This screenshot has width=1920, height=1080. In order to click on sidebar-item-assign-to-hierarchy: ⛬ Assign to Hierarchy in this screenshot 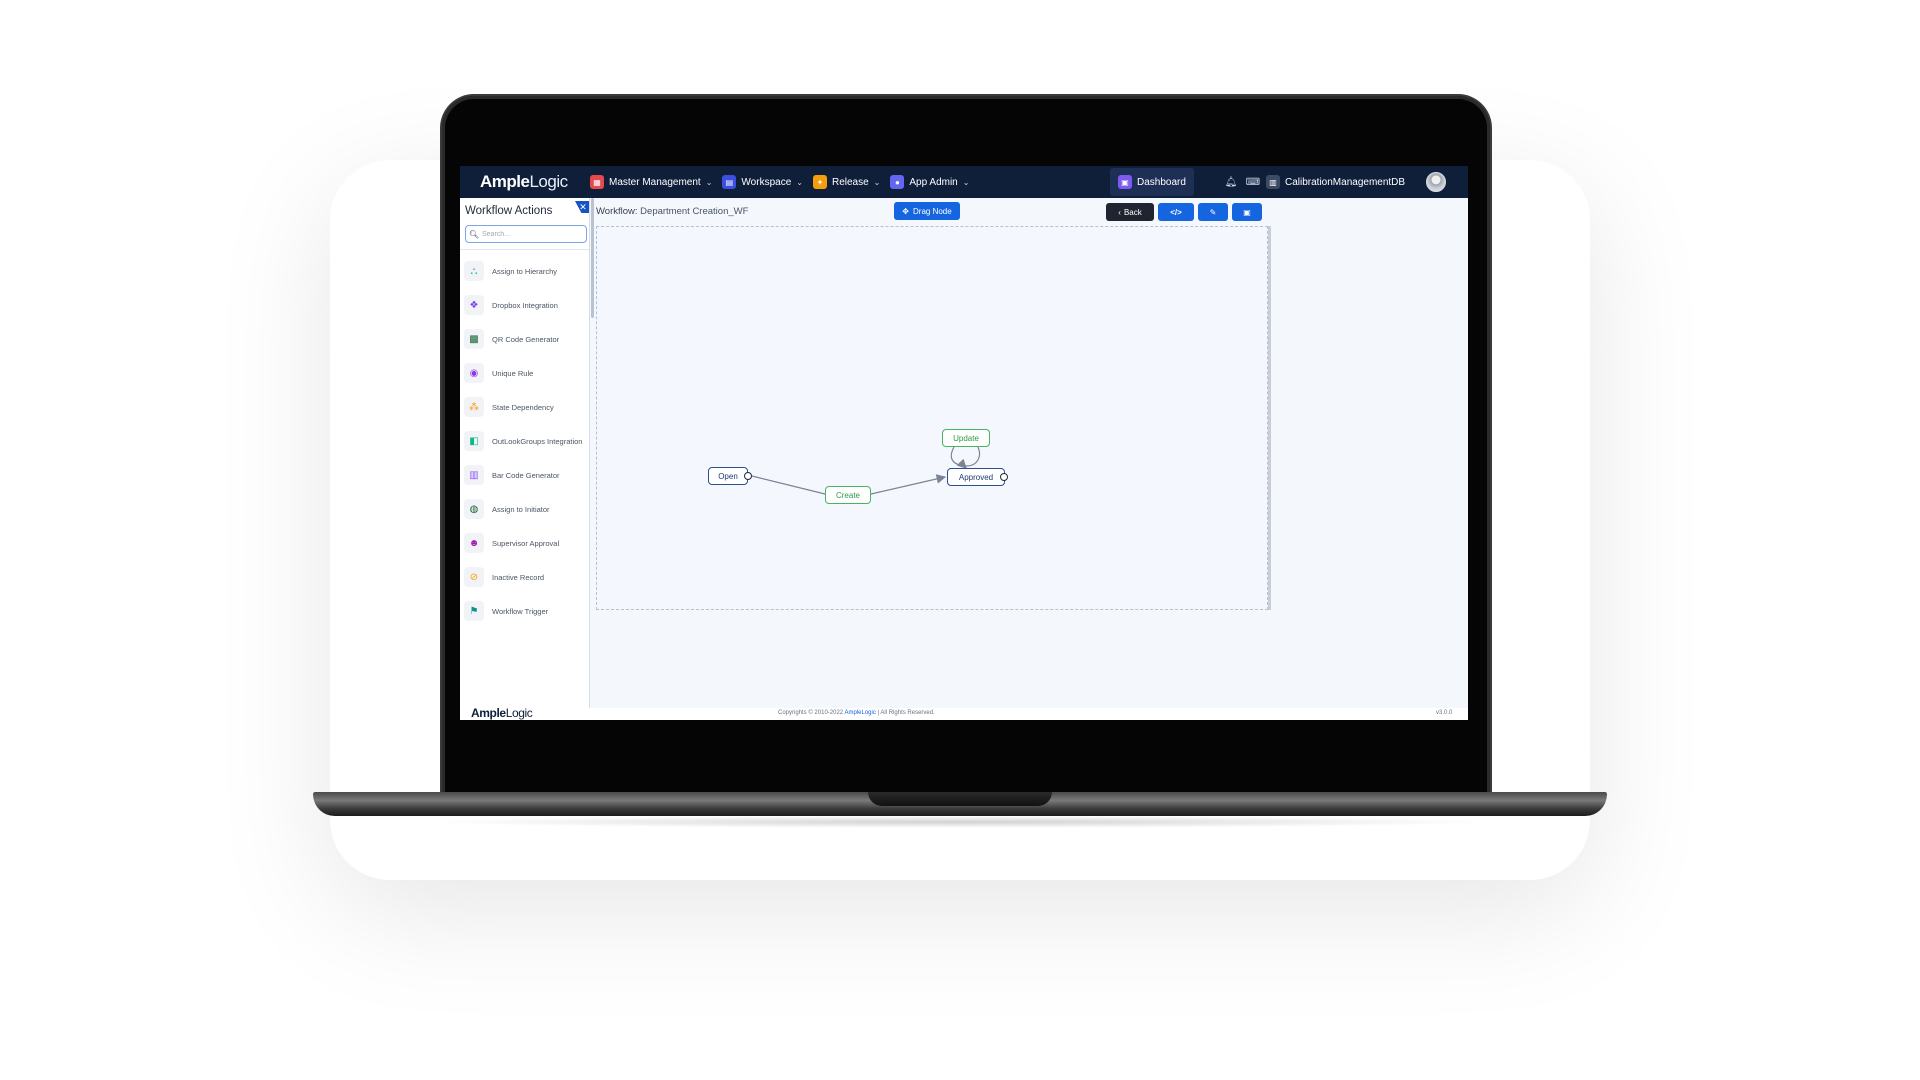, I will do `click(524, 271)`.